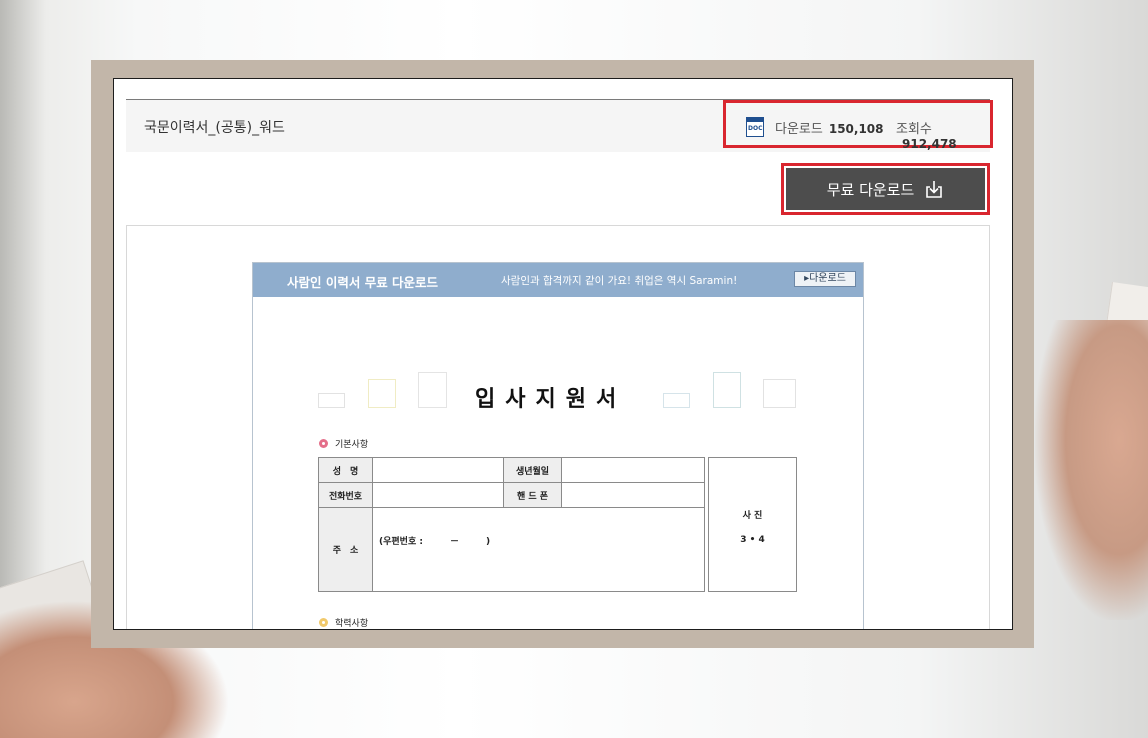  Describe the element at coordinates (345, 495) in the screenshot. I see `label-phone: 전화번호` at that location.